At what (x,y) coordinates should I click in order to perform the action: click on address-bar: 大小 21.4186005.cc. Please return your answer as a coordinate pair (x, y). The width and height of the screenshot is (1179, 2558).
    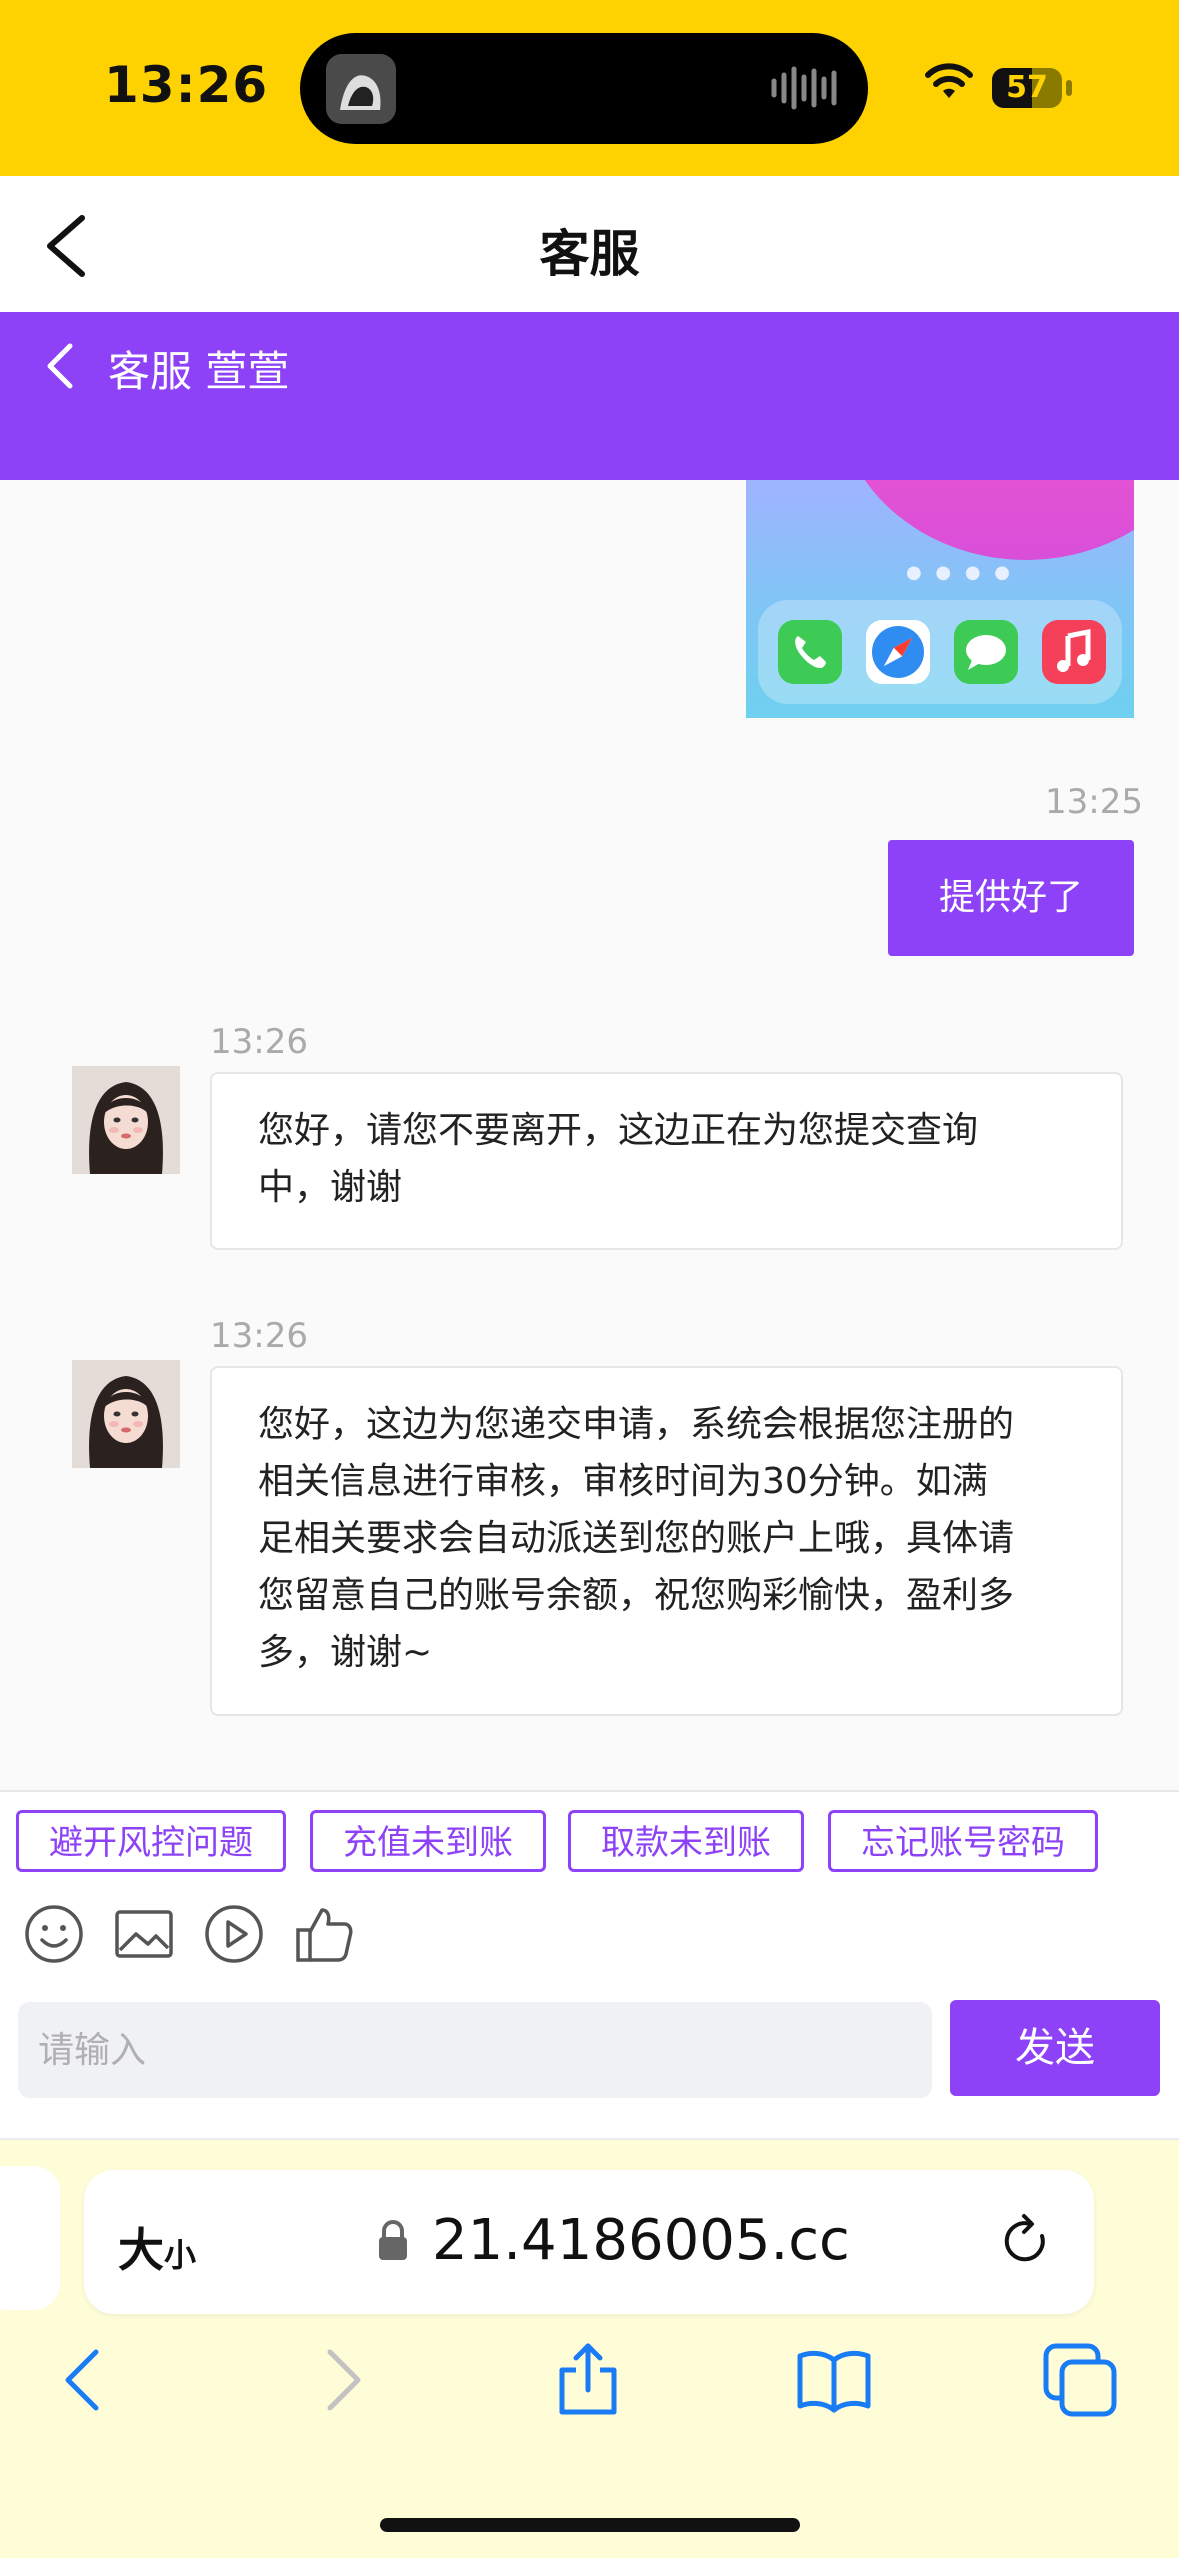
    Looking at the image, I should click on (589, 2242).